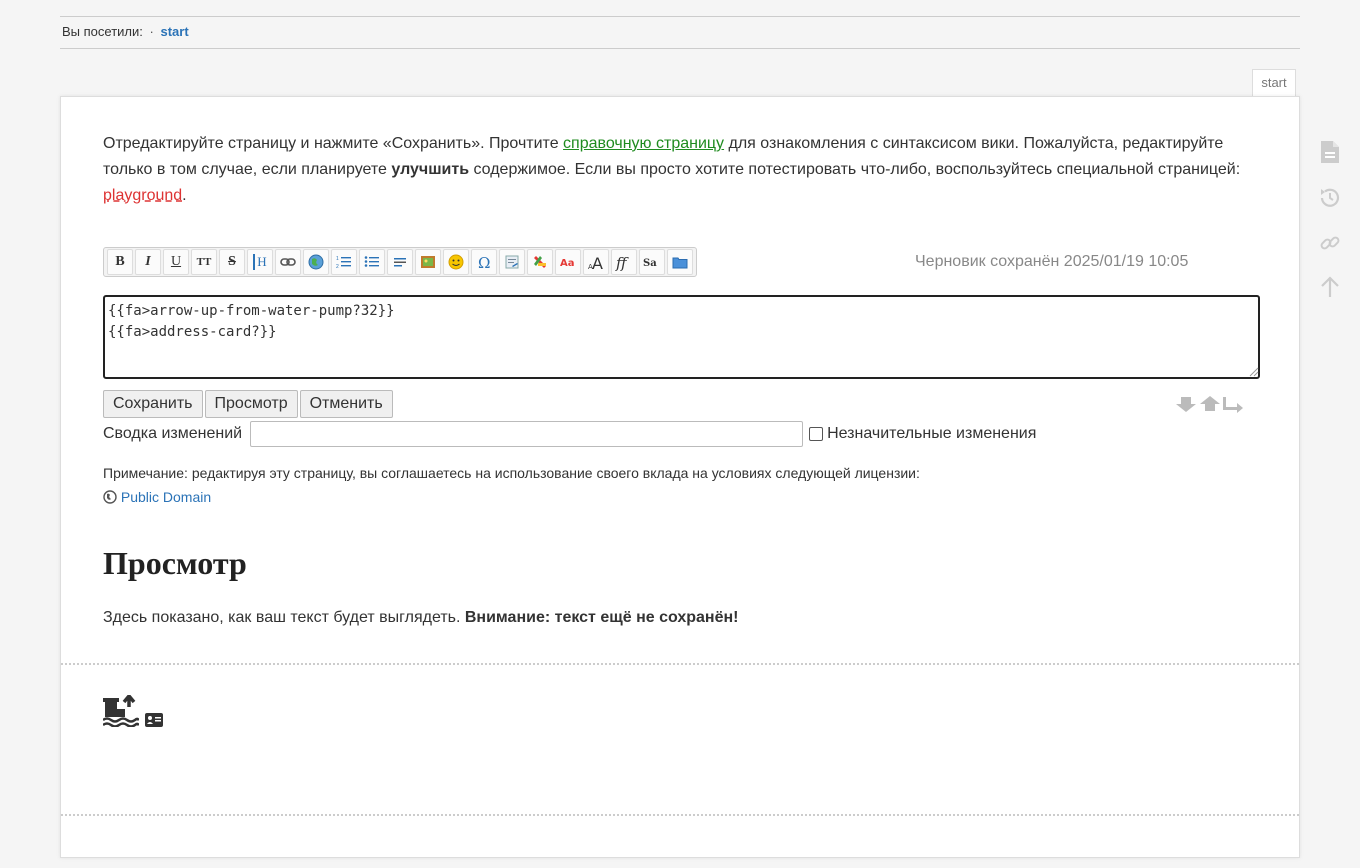 The height and width of the screenshot is (868, 1367). Describe the element at coordinates (816, 434) in the screenshot. I see `minor-edit-checkbox` at that location.